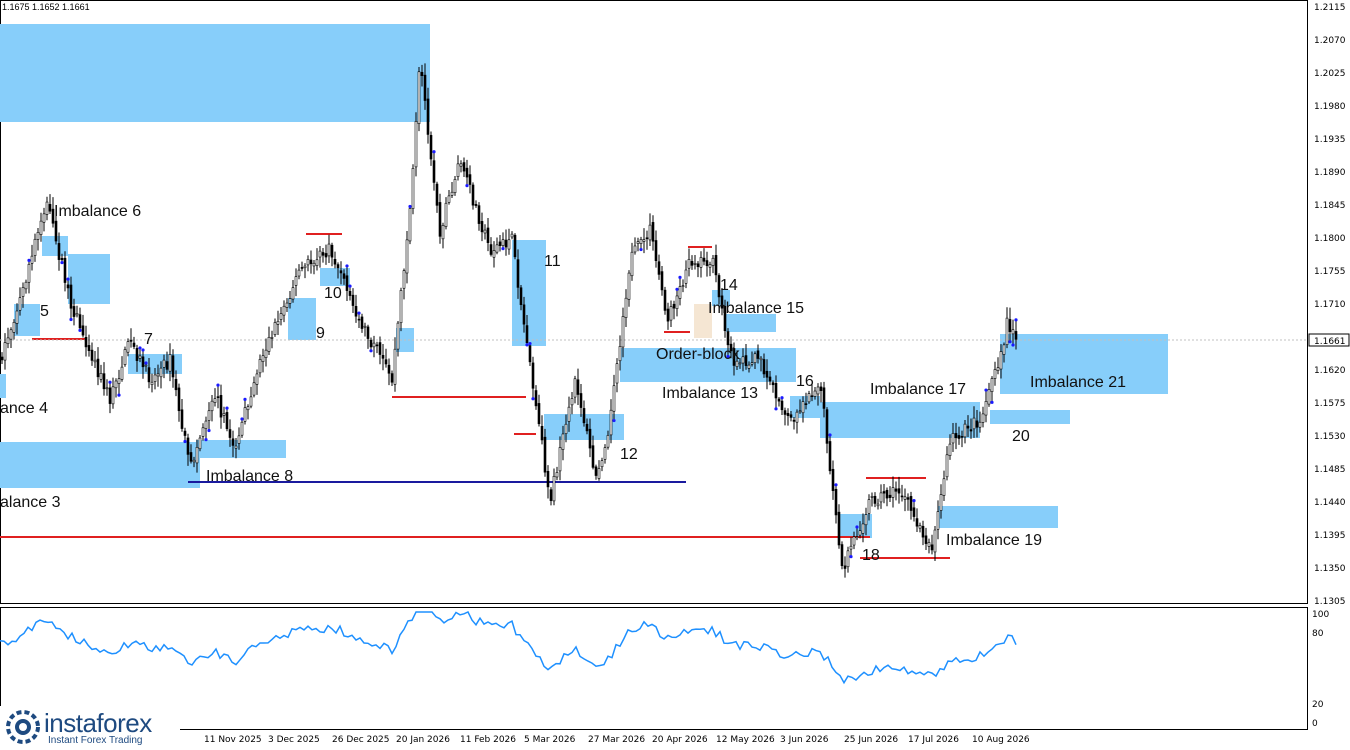 This screenshot has height=750, width=1350. I want to click on label-5: 5, so click(44, 311).